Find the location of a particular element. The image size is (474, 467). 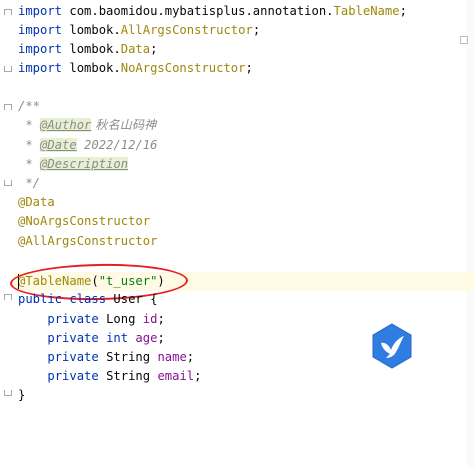

comment-open: /** is located at coordinates (29, 106).